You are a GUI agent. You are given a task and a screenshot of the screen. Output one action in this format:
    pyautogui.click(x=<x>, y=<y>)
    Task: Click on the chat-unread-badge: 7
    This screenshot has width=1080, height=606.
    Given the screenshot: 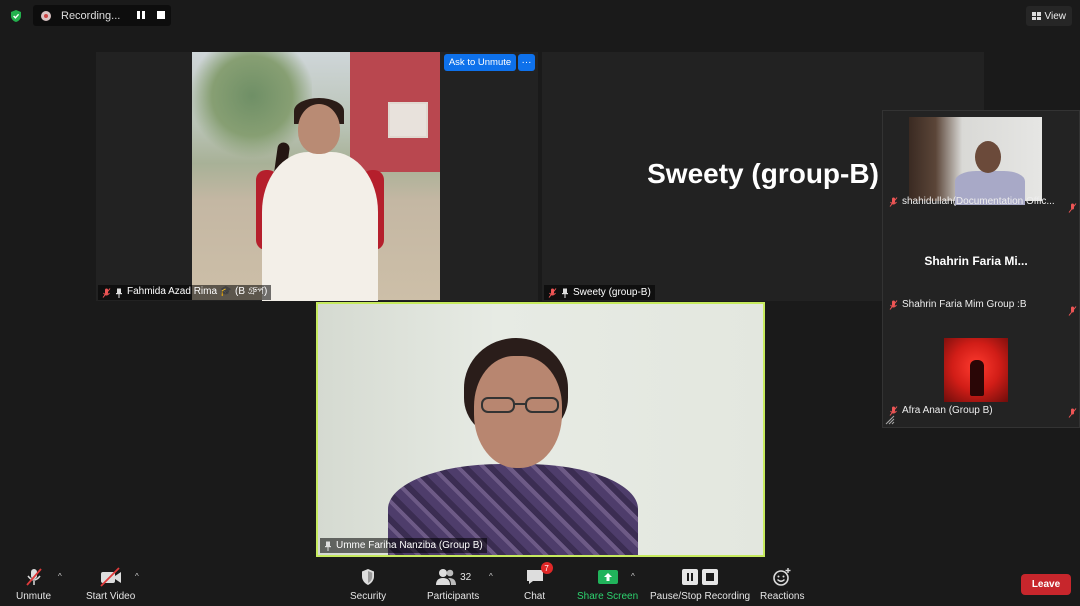 What is the action you would take?
    pyautogui.click(x=546, y=568)
    